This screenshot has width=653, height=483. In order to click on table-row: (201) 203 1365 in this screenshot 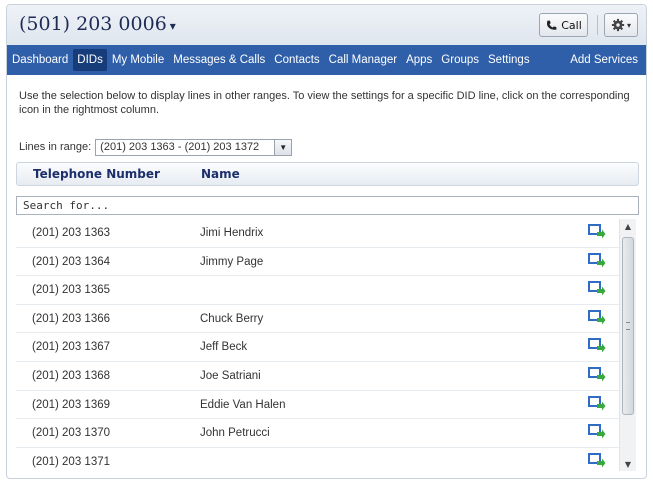, I will do `click(317, 290)`.